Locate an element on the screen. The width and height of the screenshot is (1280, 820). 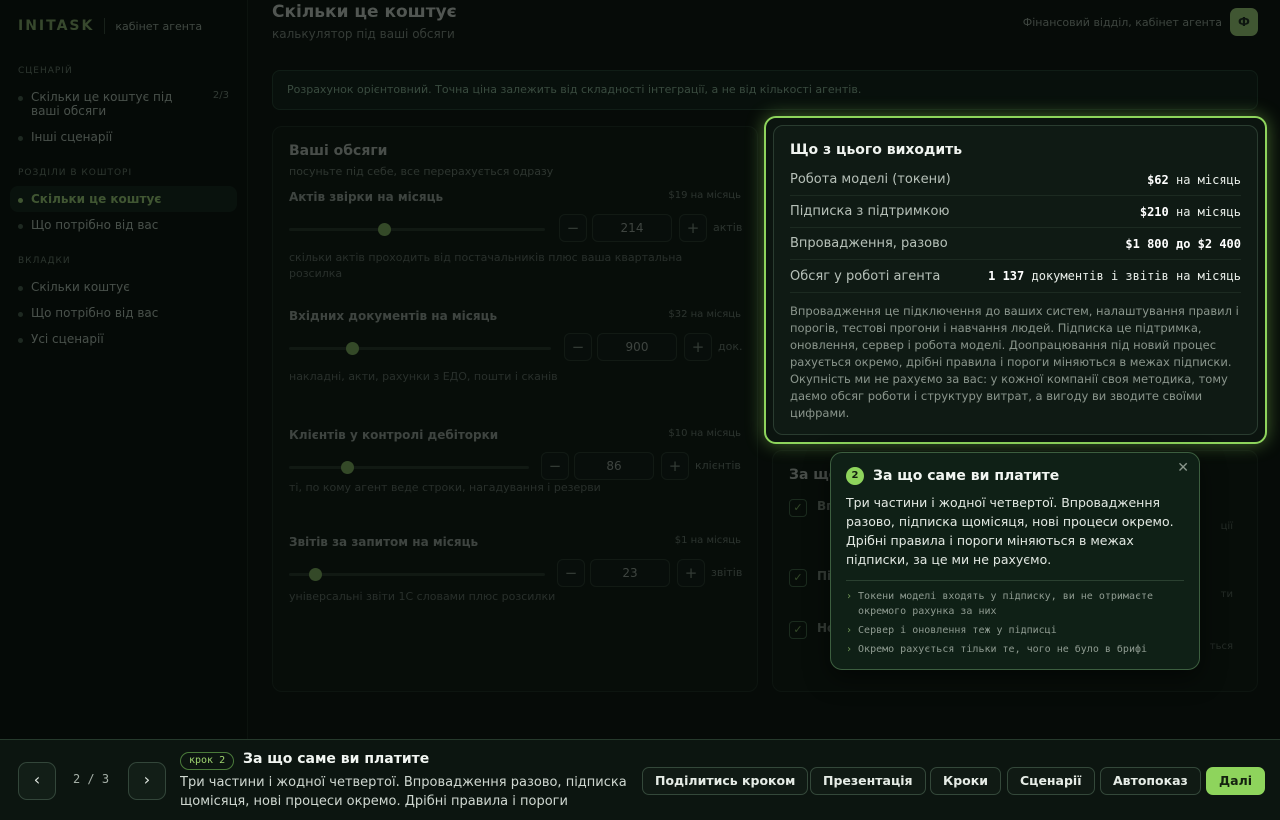
autoplay-button: Автопоказ is located at coordinates (1150, 781).